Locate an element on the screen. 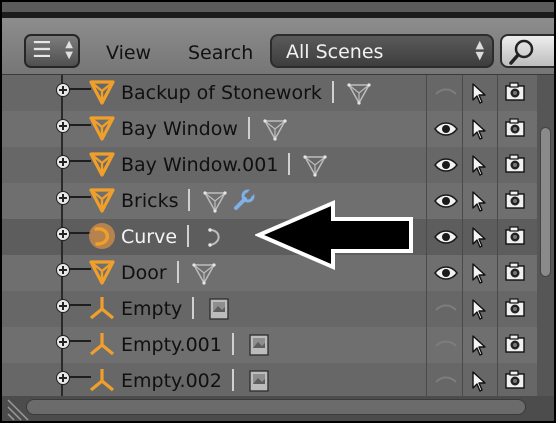 The image size is (556, 423). curve-data-icon is located at coordinates (214, 237).